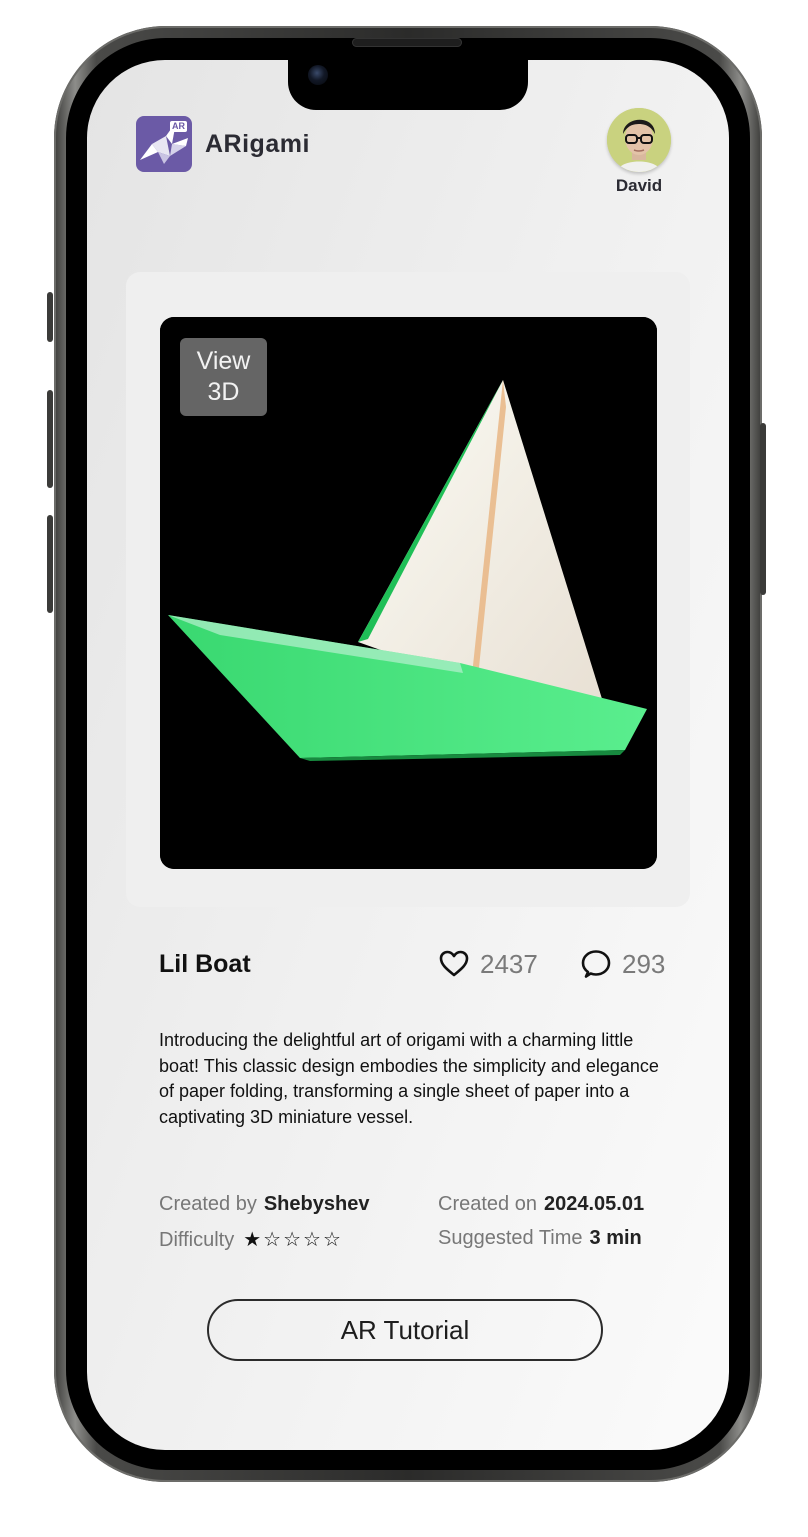 The width and height of the screenshot is (808, 1537). What do you see at coordinates (639, 185) in the screenshot?
I see `user-name: David` at bounding box center [639, 185].